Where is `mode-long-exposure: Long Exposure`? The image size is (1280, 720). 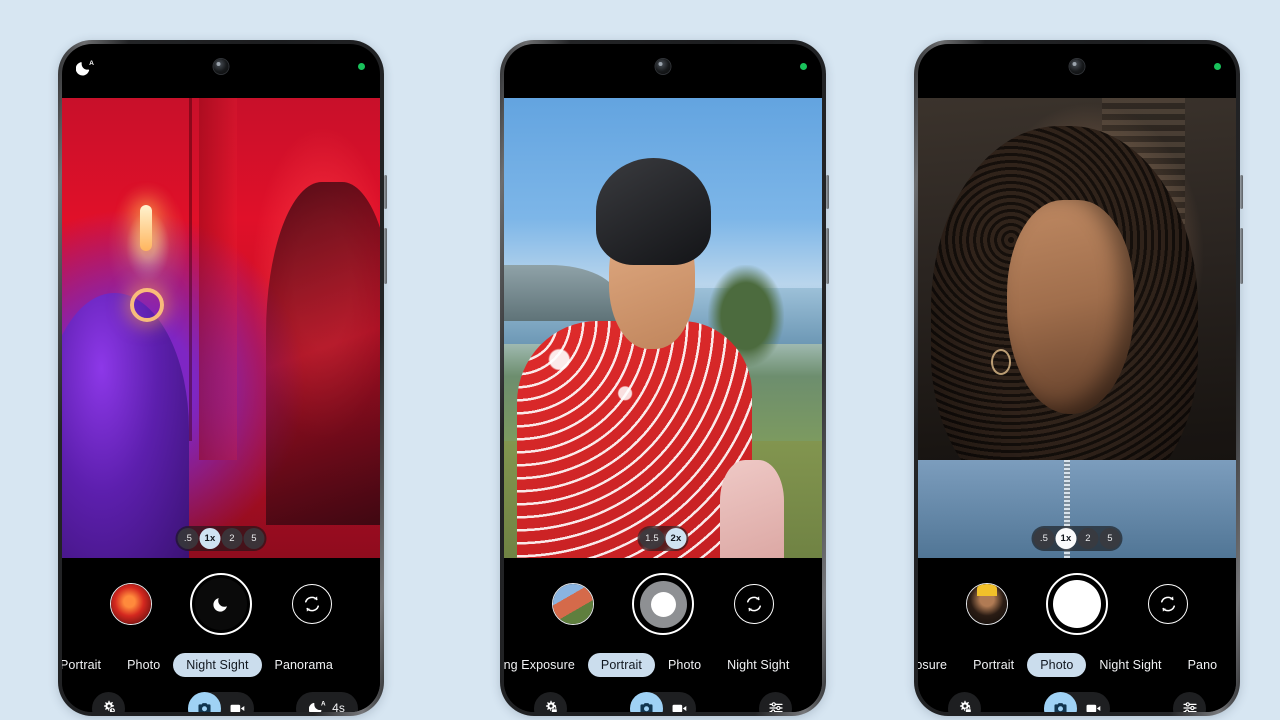 mode-long-exposure: Long Exposure is located at coordinates (546, 665).